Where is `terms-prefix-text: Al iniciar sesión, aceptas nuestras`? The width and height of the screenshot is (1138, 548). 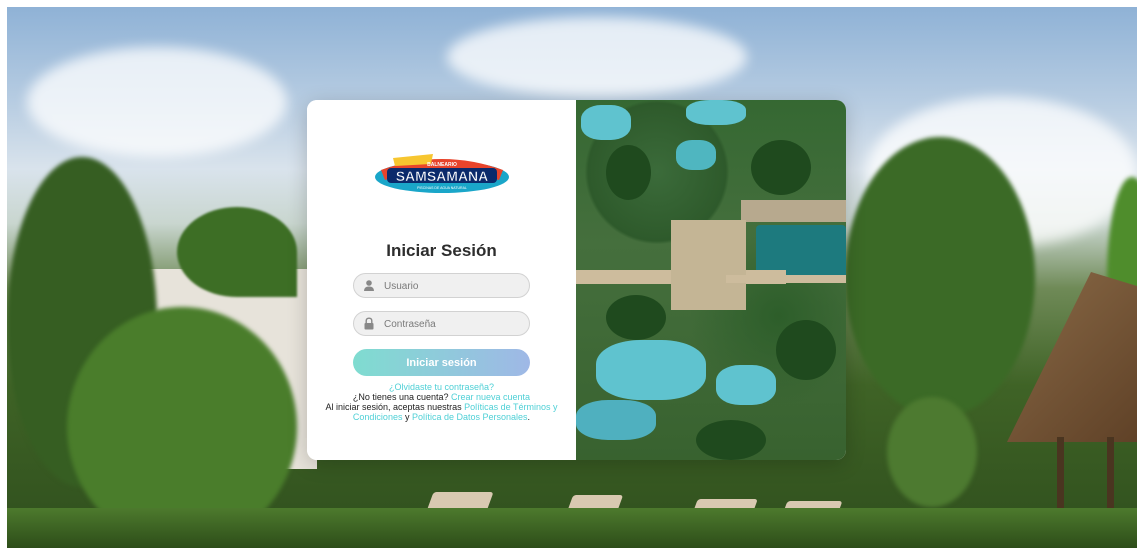
terms-prefix-text: Al iniciar sesión, aceptas nuestras is located at coordinates (395, 407).